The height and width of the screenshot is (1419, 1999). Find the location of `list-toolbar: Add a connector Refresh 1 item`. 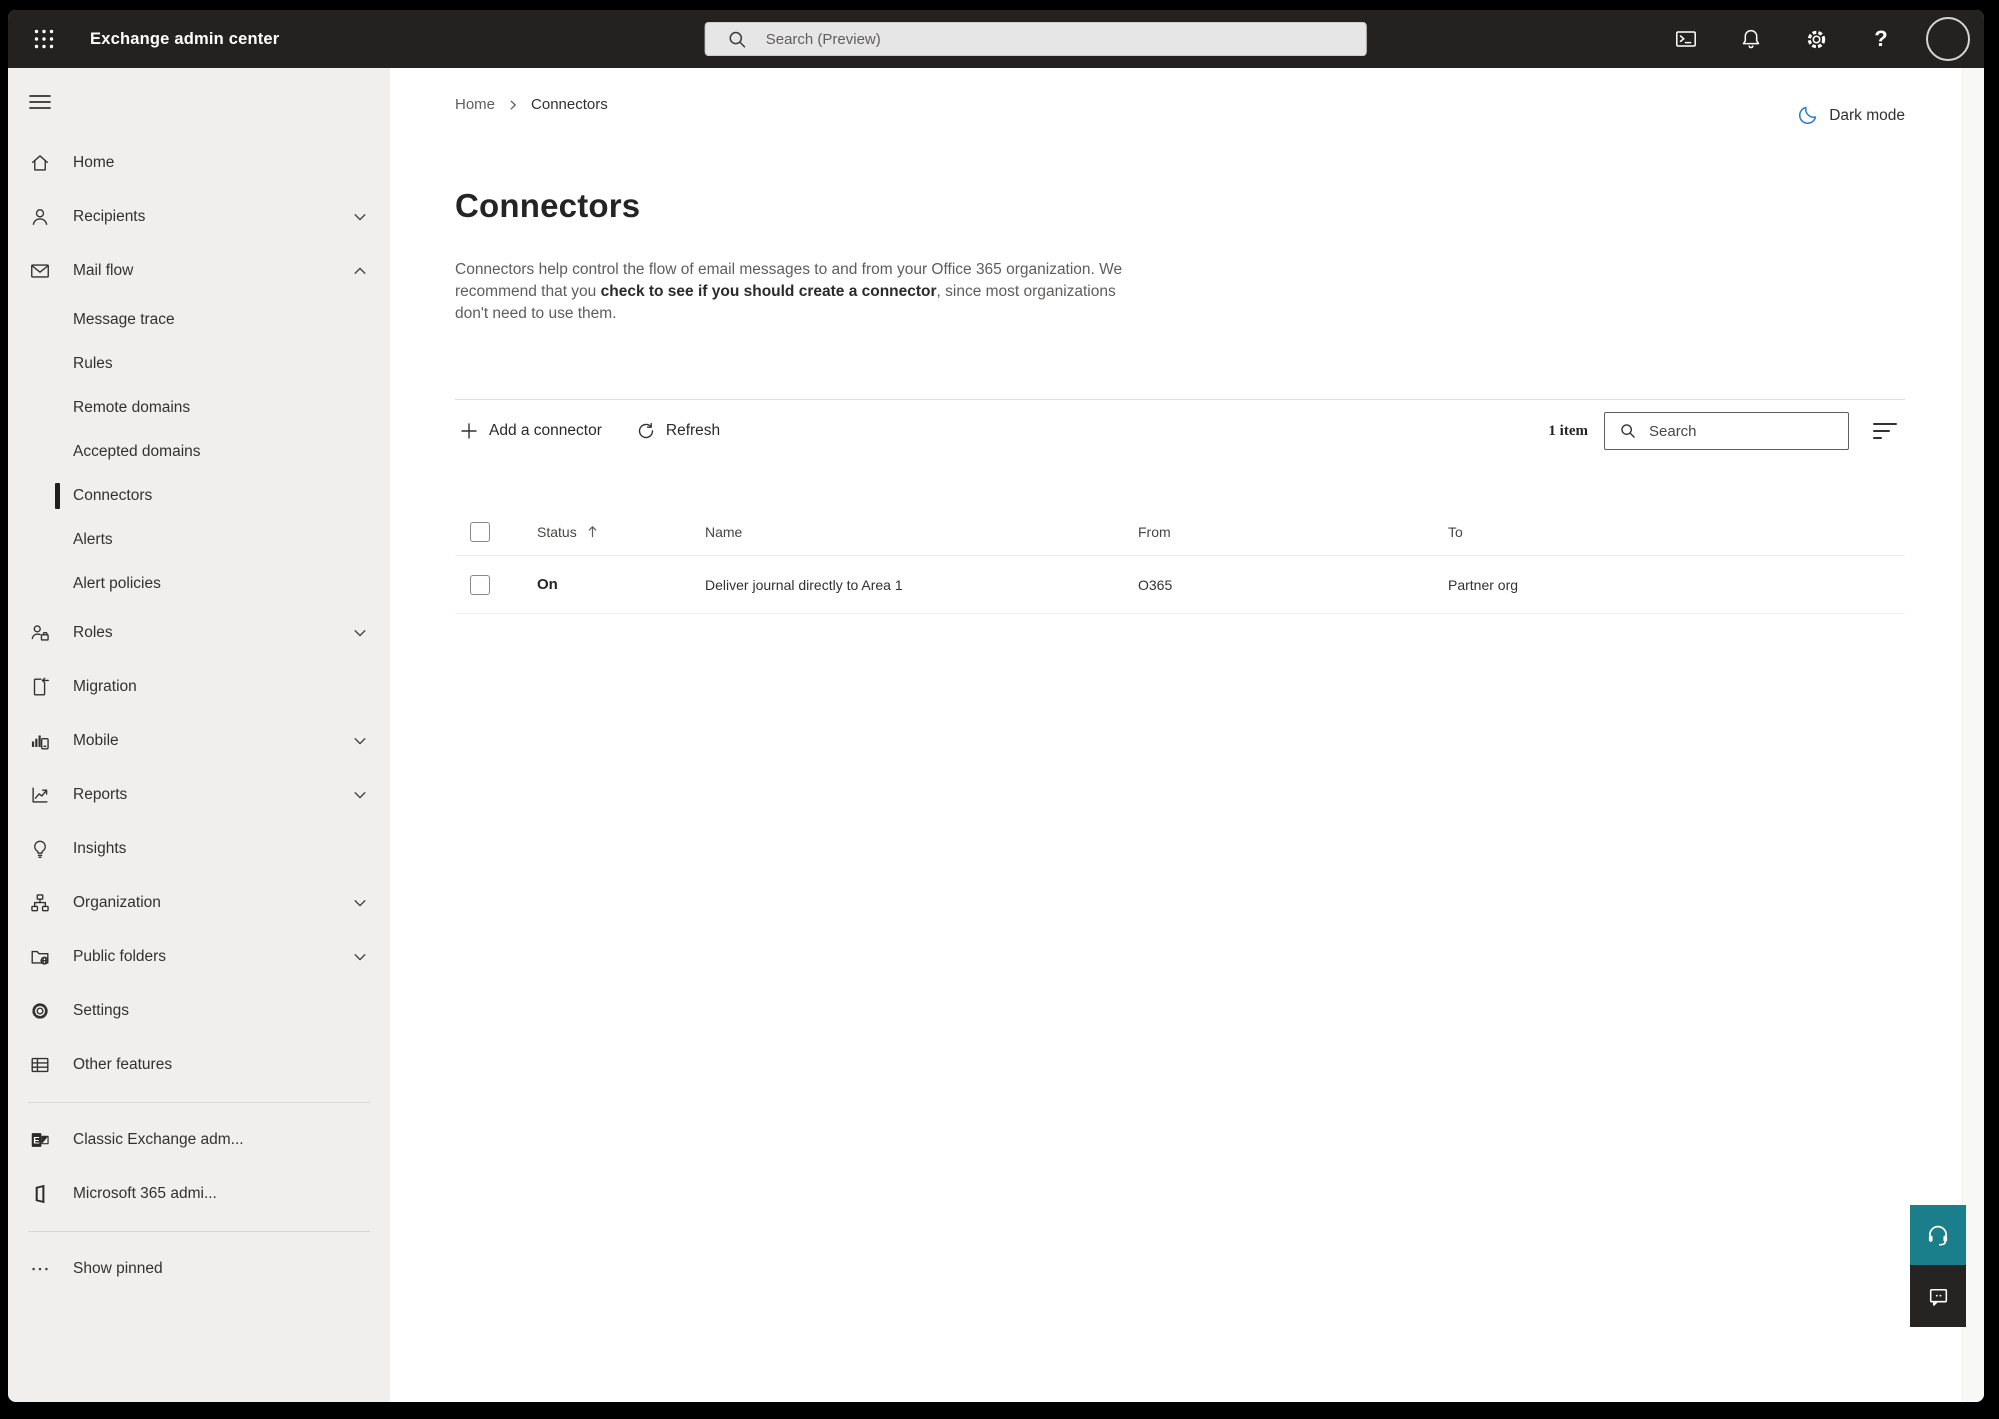

list-toolbar: Add a connector Refresh 1 item is located at coordinates (1180, 431).